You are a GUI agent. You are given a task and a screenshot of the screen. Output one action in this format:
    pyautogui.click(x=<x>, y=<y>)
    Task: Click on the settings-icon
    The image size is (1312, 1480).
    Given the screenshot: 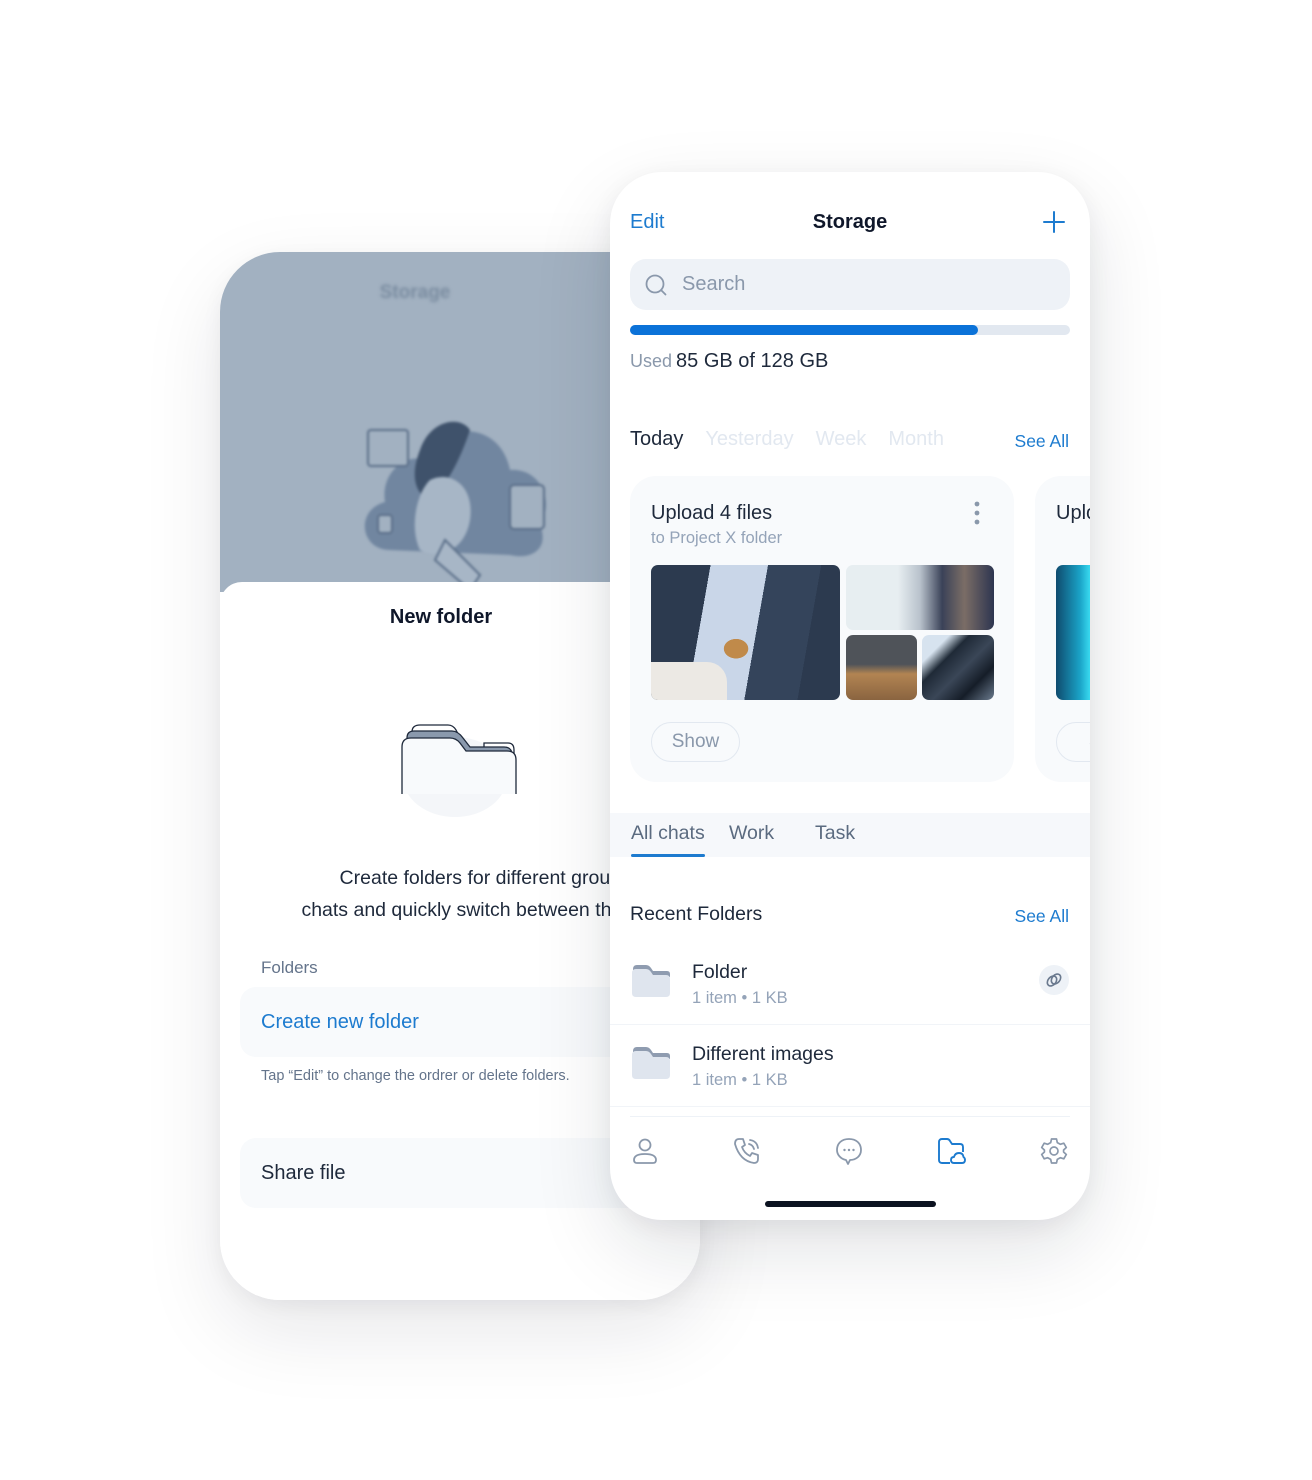 What is the action you would take?
    pyautogui.click(x=1054, y=1151)
    